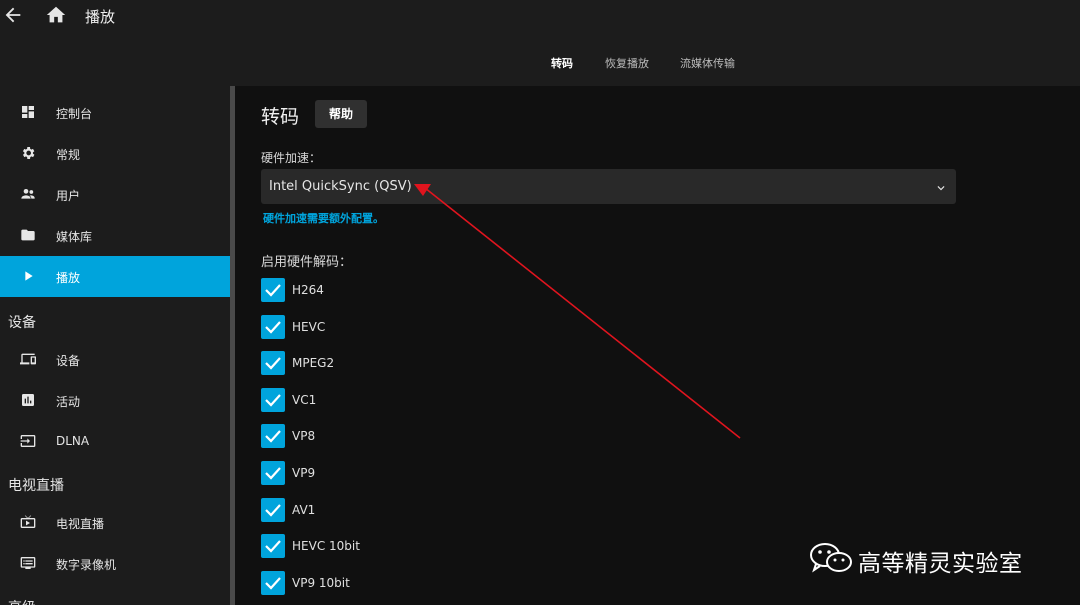  Describe the element at coordinates (28, 441) in the screenshot. I see `input-icon` at that location.